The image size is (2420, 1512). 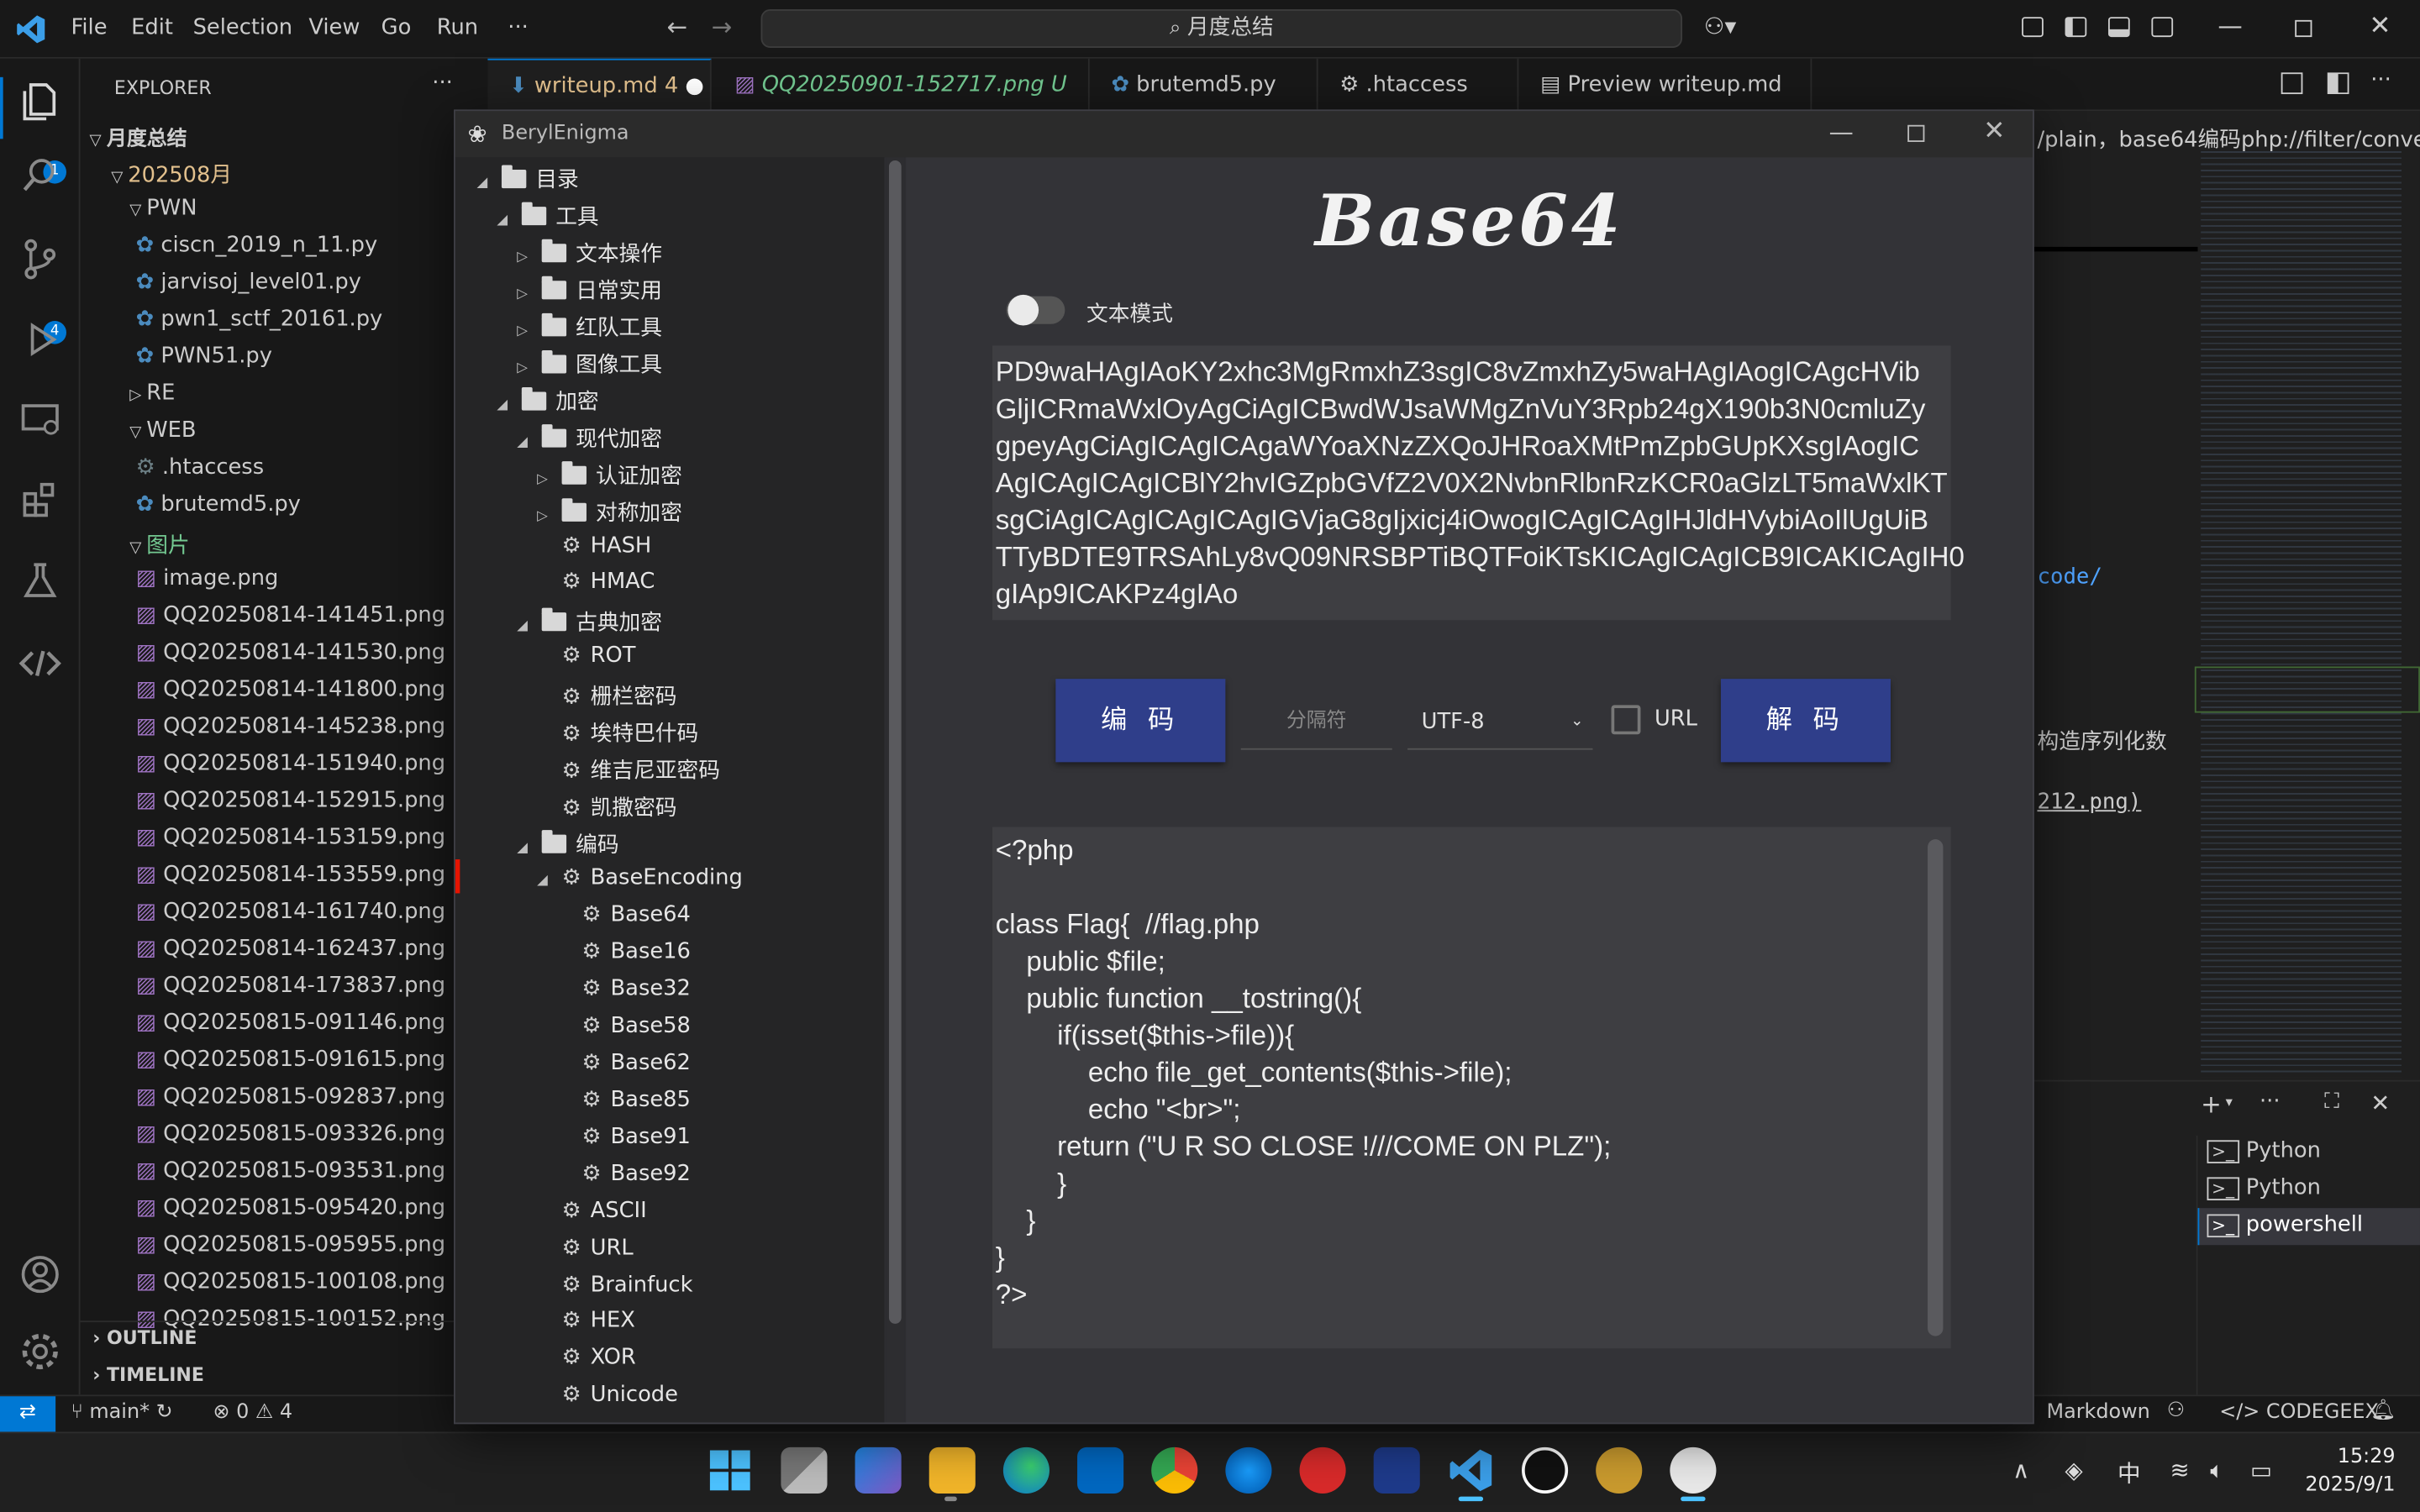 What do you see at coordinates (2179, 1470) in the screenshot?
I see `wifi-icon: ≋` at bounding box center [2179, 1470].